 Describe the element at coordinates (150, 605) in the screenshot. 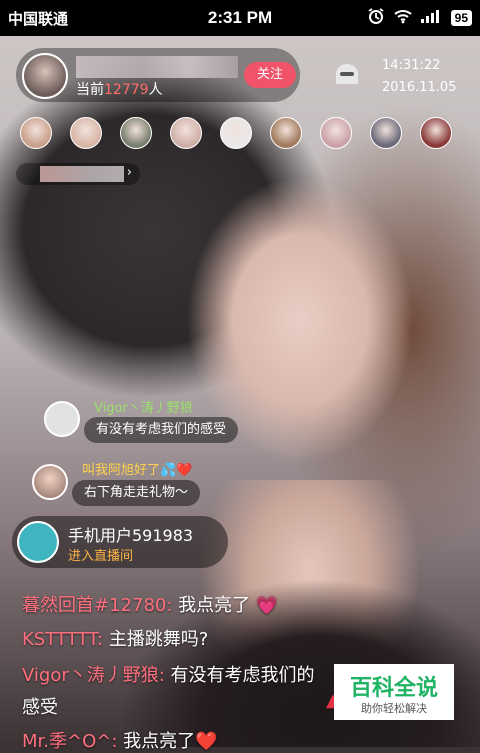

I see `chat-line: 暮然回首#12780: 我点亮了 💗` at that location.